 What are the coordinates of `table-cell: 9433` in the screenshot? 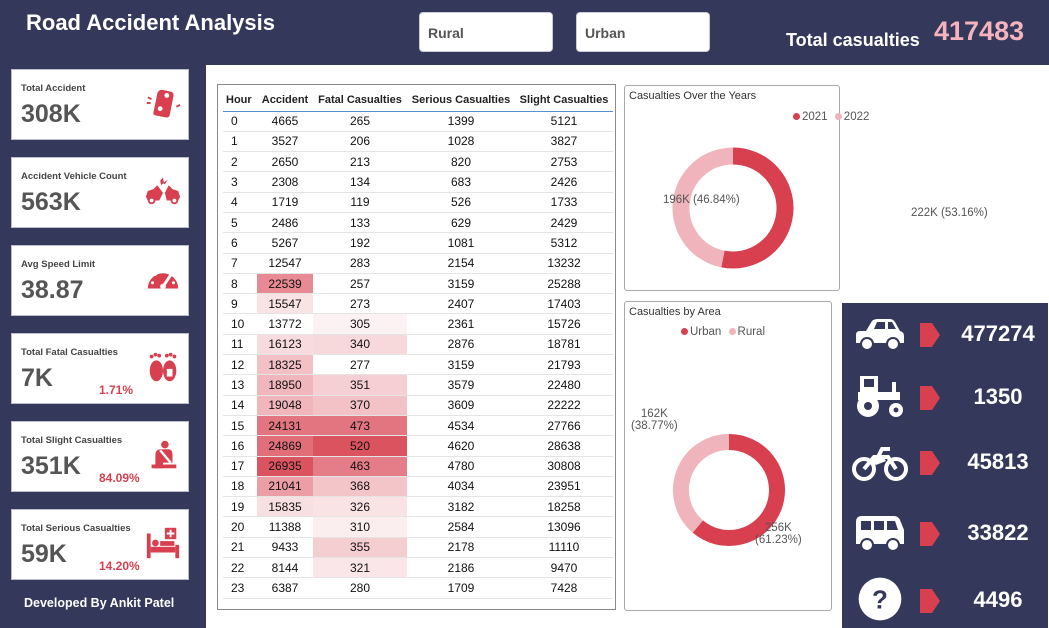 It's located at (285, 548).